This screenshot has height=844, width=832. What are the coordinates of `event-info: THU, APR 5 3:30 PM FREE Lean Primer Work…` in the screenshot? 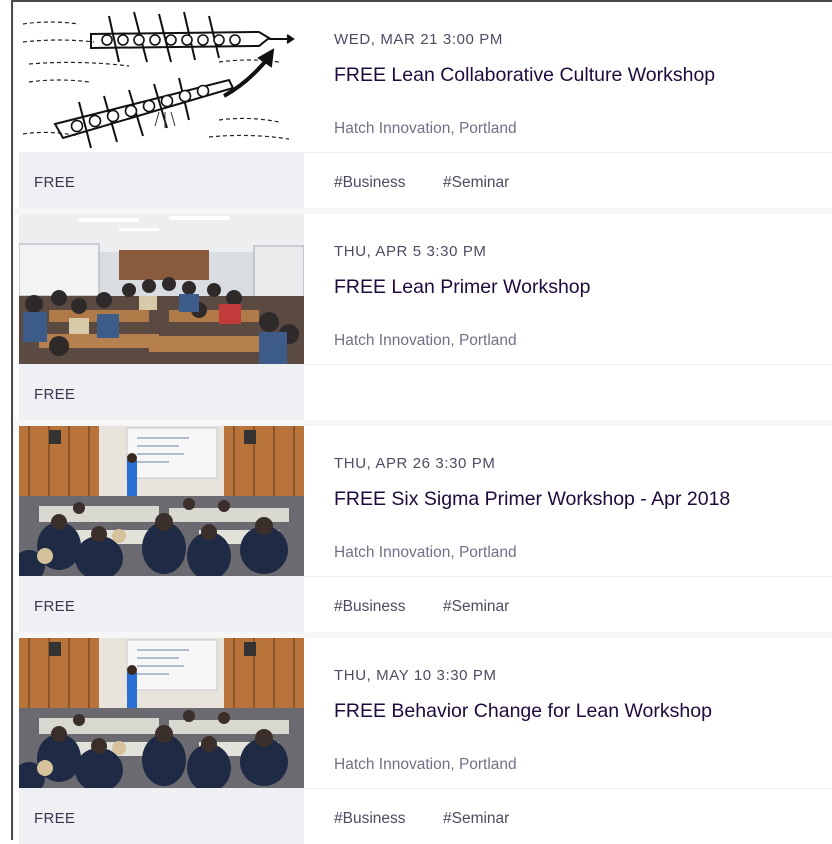 It's located at (568, 289).